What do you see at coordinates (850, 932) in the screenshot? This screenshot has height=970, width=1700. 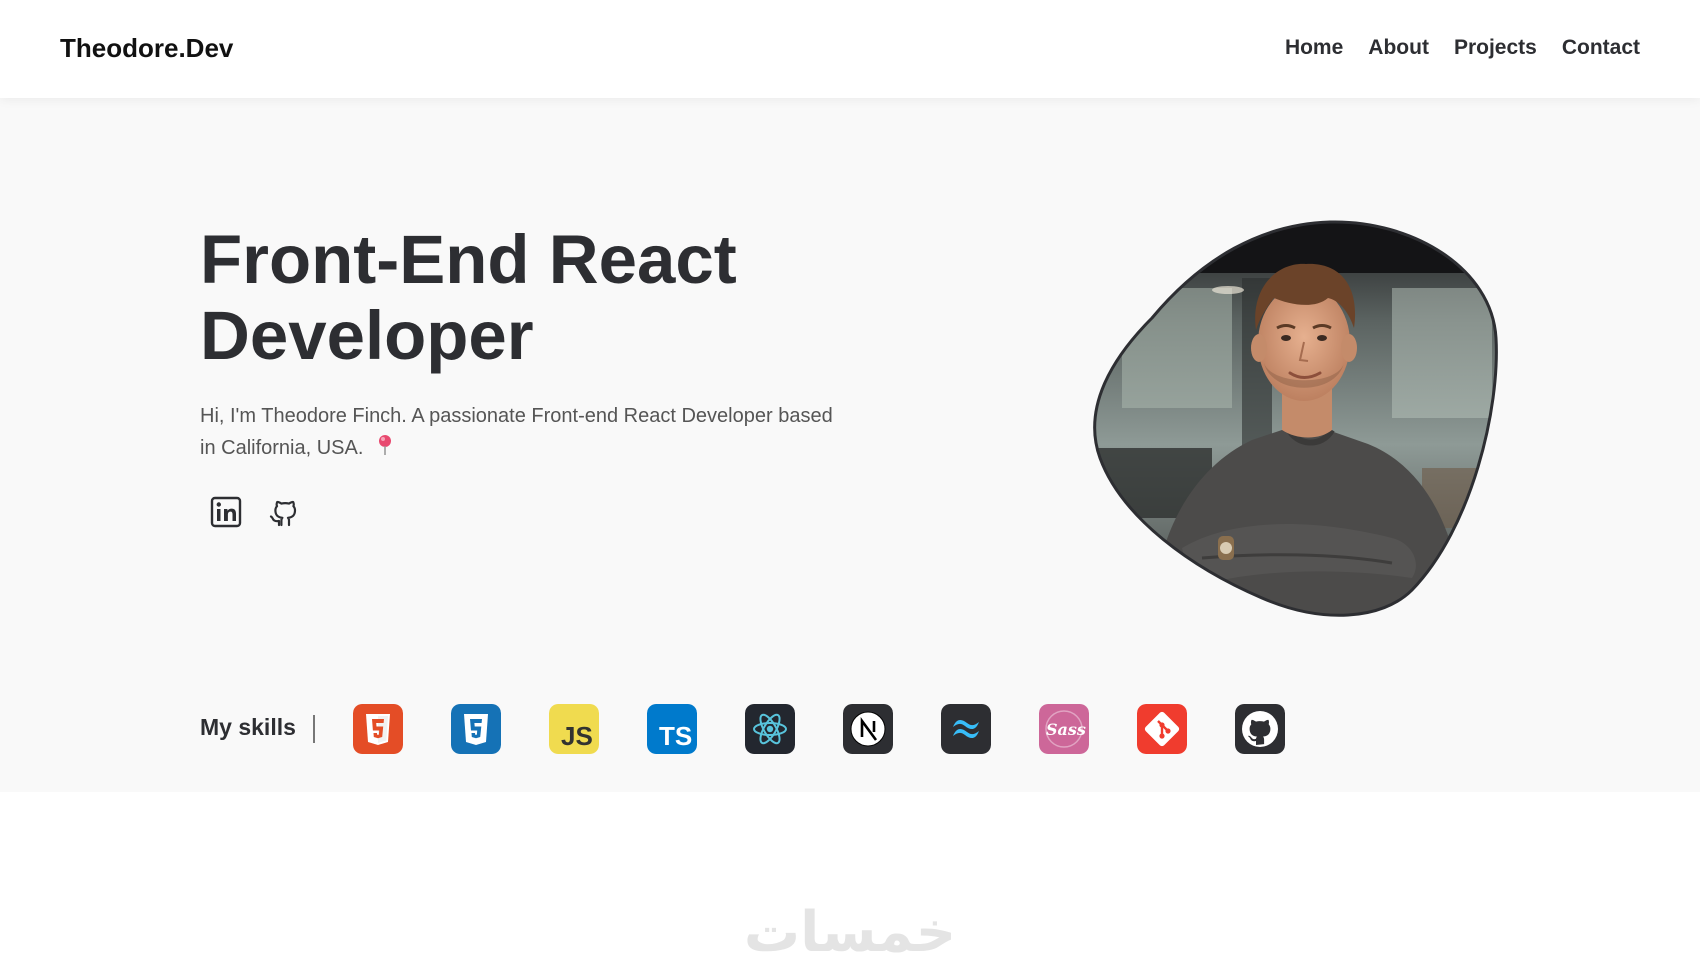 I see `watermark-logo: خمسات` at bounding box center [850, 932].